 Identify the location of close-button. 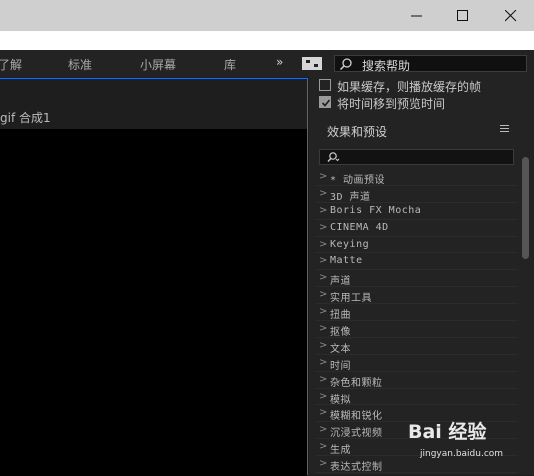
(511, 15).